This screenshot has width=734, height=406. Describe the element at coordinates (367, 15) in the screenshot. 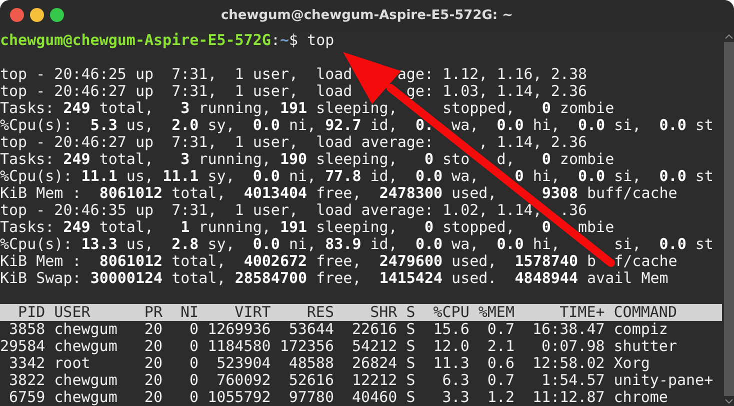

I see `window-title: chewgum@chewgum-Aspire-E5-572G: ~` at that location.